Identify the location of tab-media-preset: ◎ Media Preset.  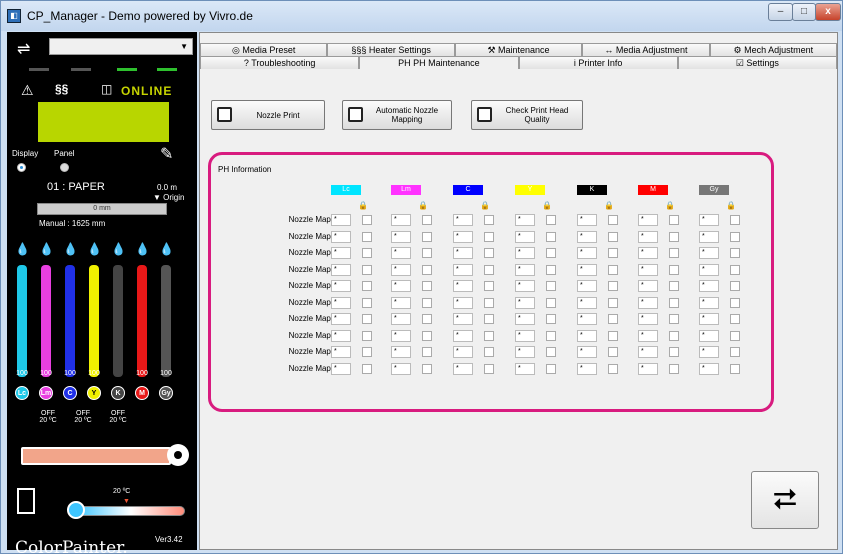
(264, 49).